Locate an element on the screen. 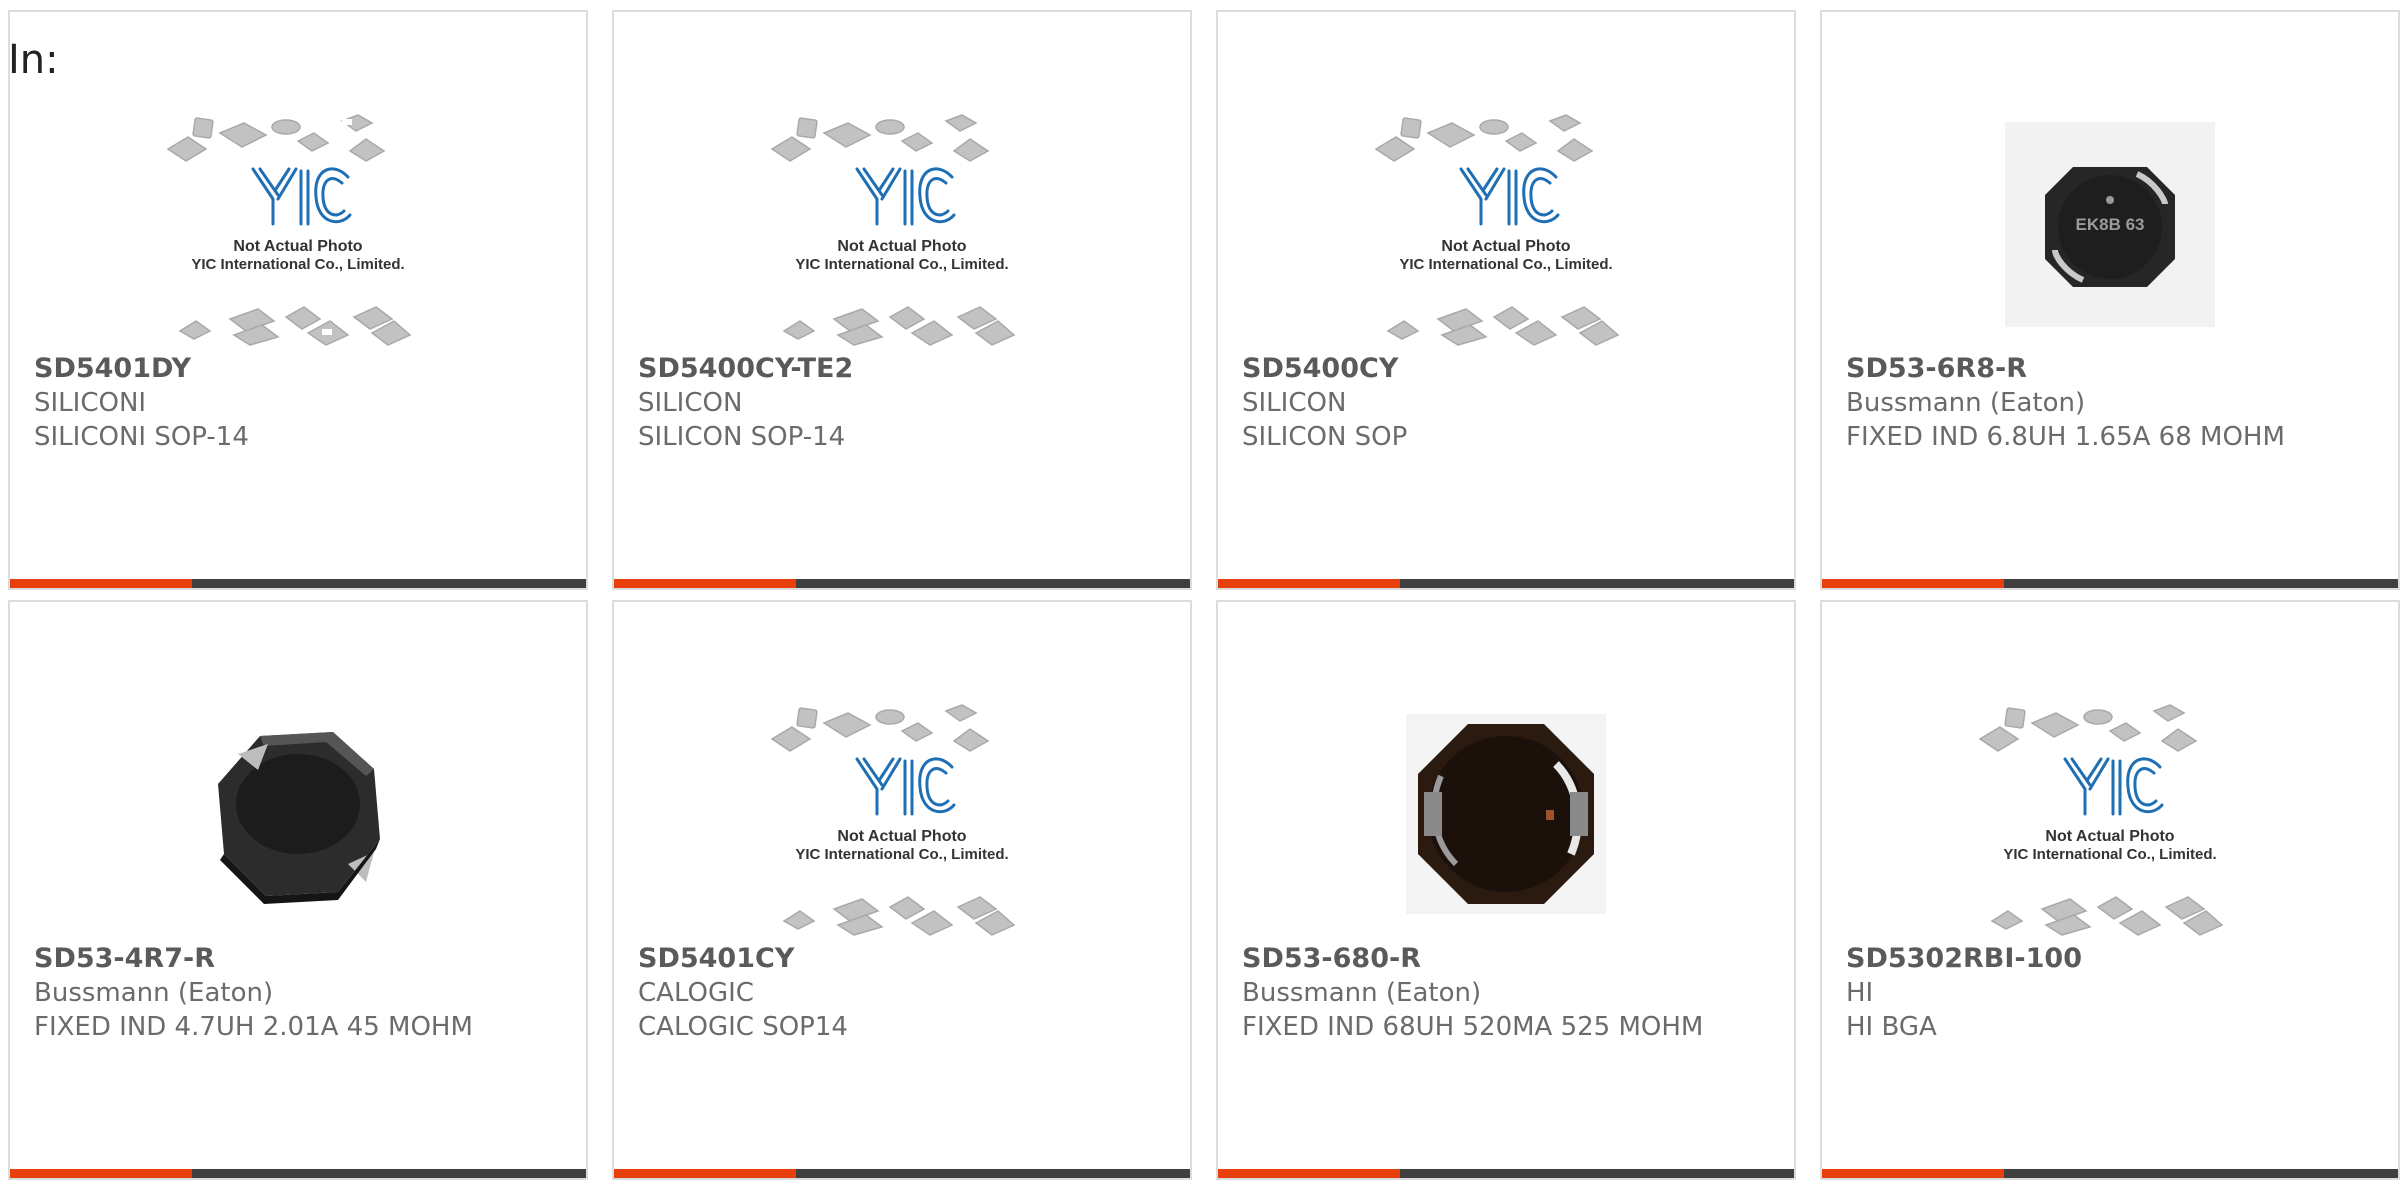  description: SILICON SOP-14 is located at coordinates (742, 437).